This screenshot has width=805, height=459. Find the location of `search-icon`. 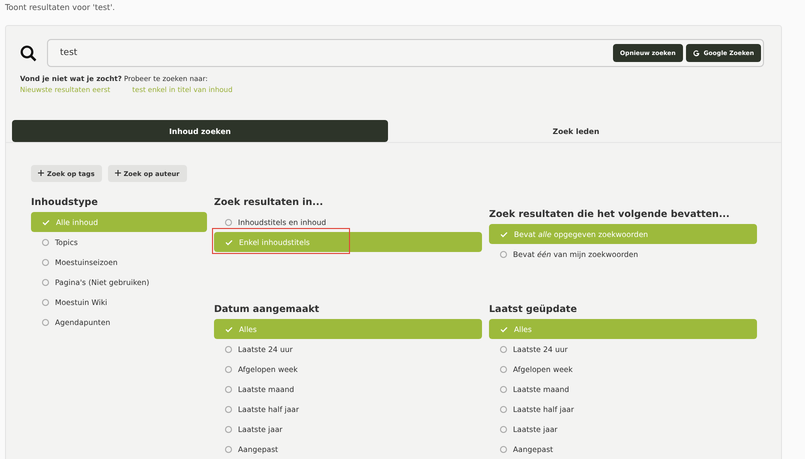

search-icon is located at coordinates (28, 53).